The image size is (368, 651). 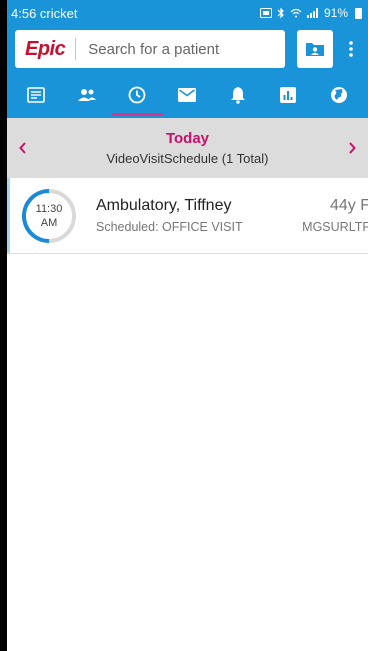 What do you see at coordinates (169, 227) in the screenshot?
I see `visit-status: Scheduled: OFFICE VISIT` at bounding box center [169, 227].